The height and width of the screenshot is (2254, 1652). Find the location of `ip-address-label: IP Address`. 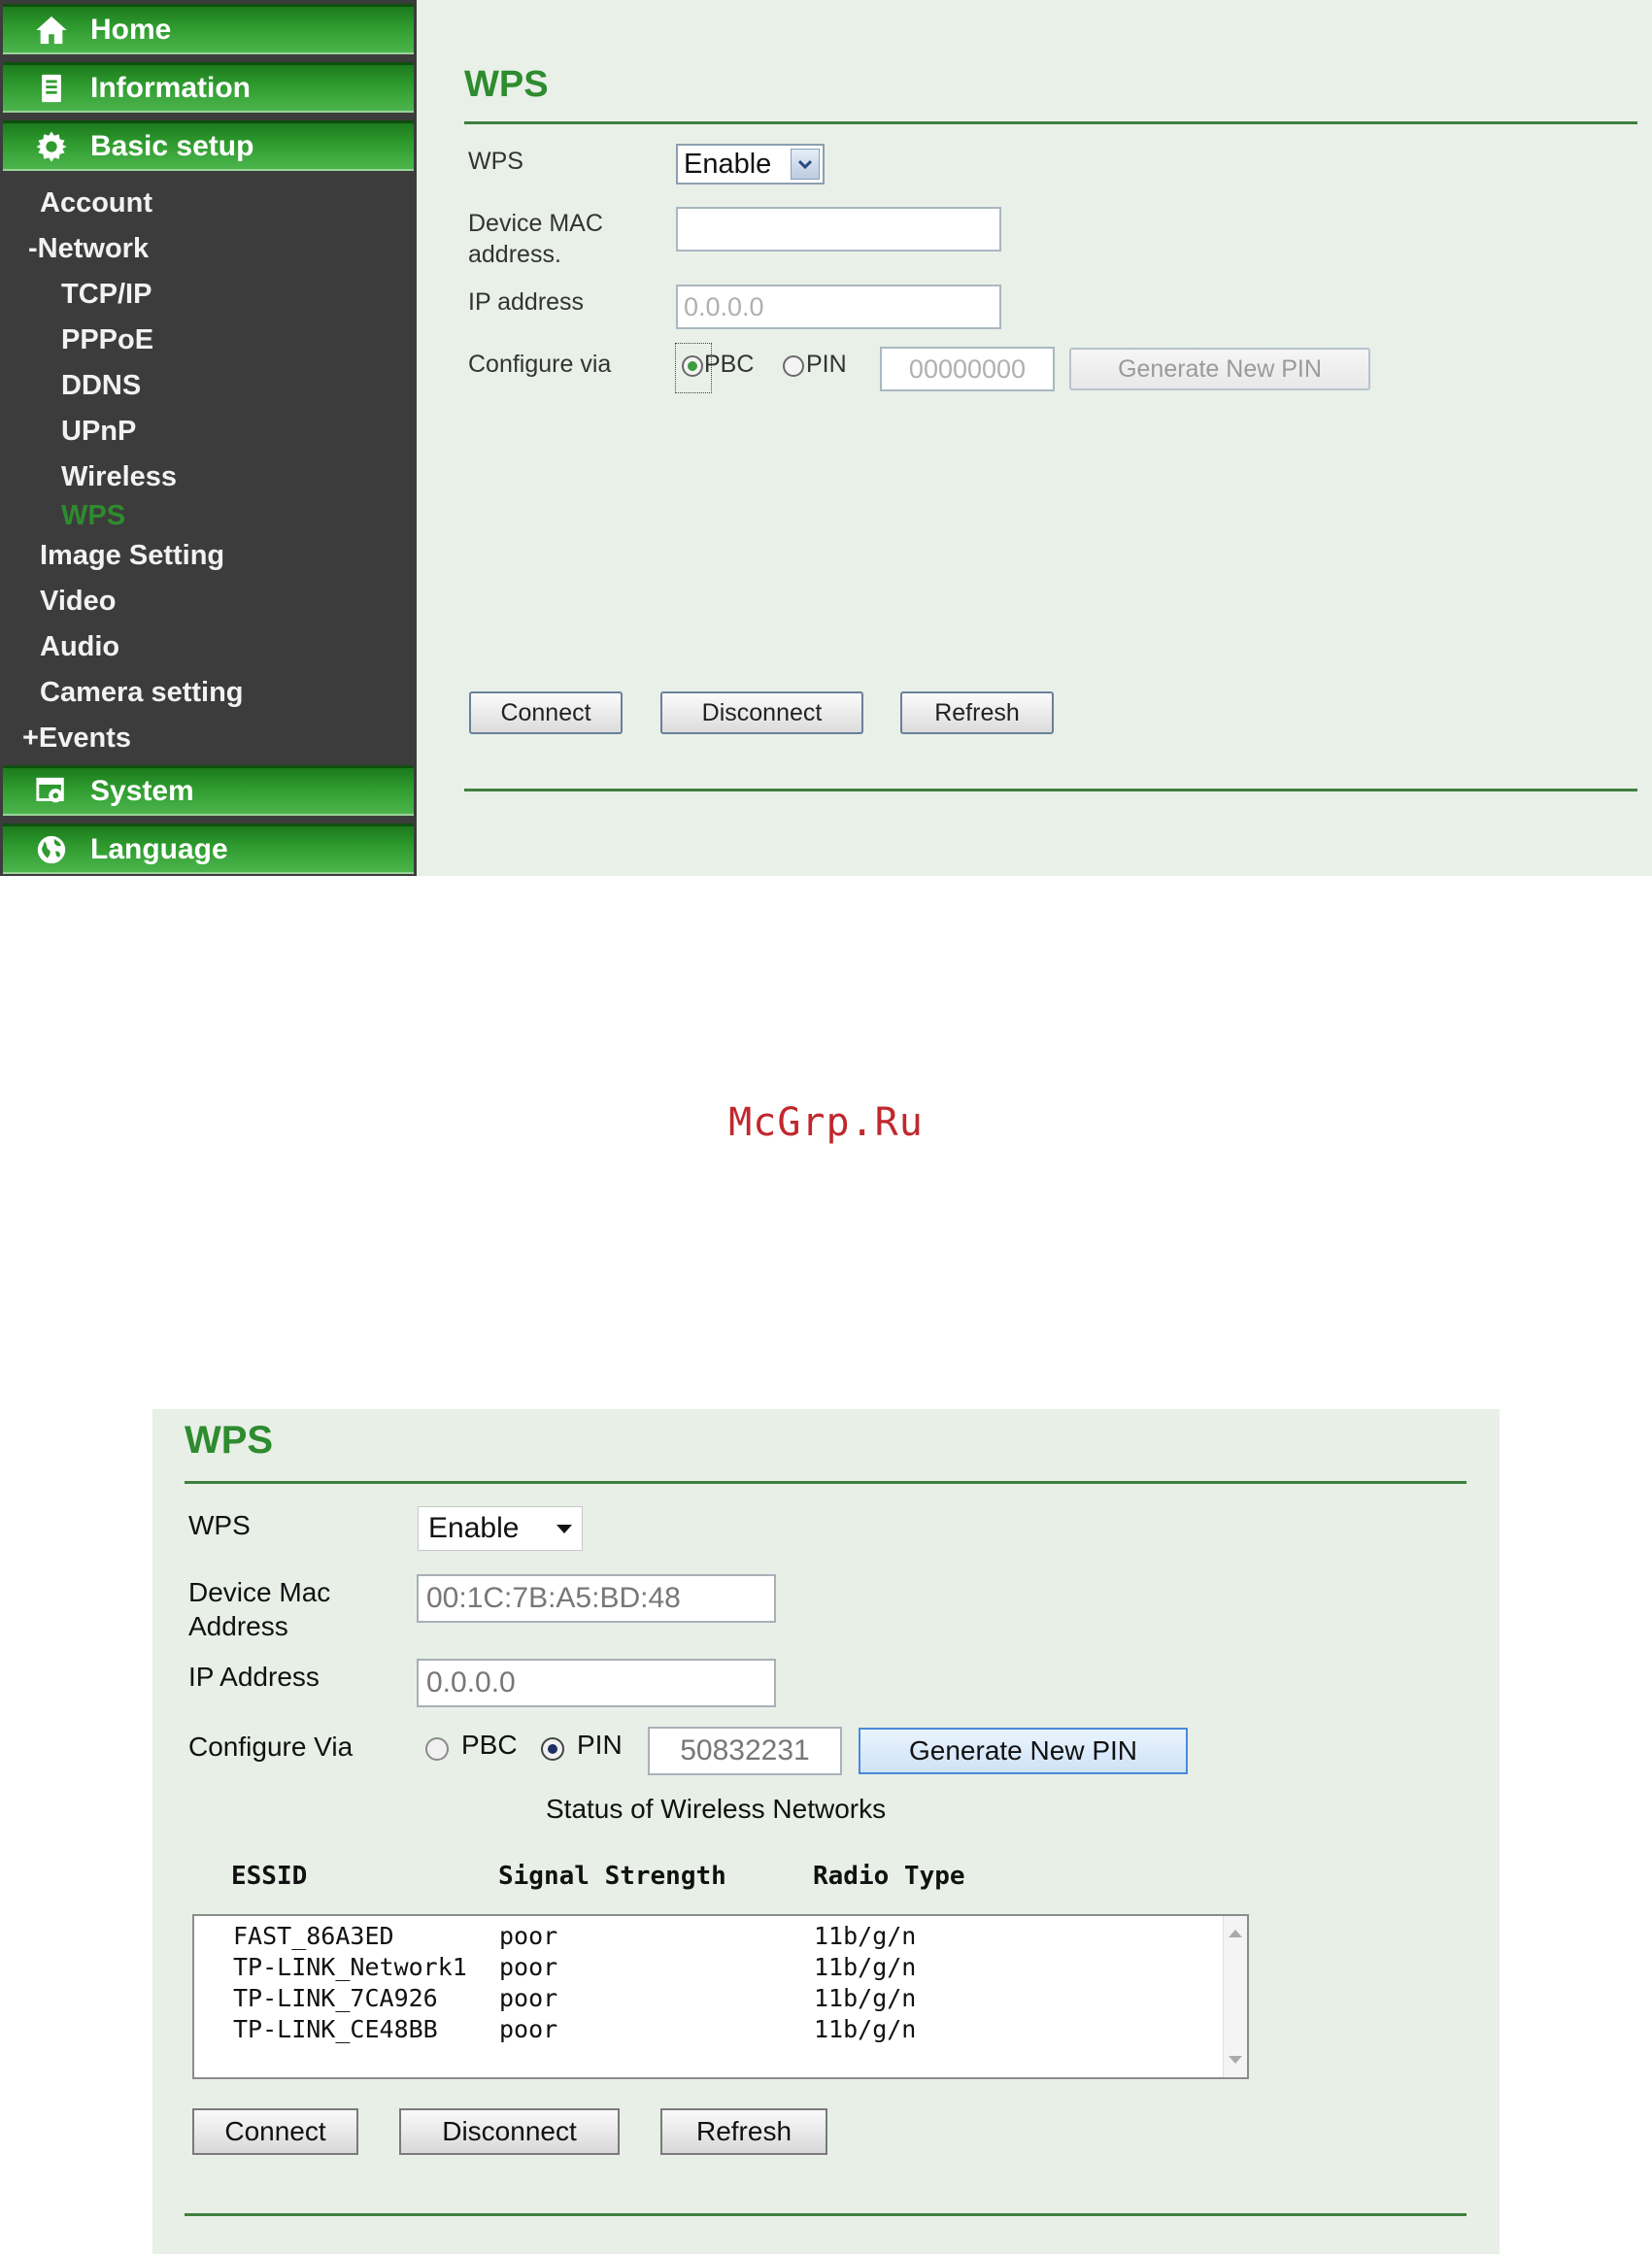

ip-address-label: IP Address is located at coordinates (254, 1677).